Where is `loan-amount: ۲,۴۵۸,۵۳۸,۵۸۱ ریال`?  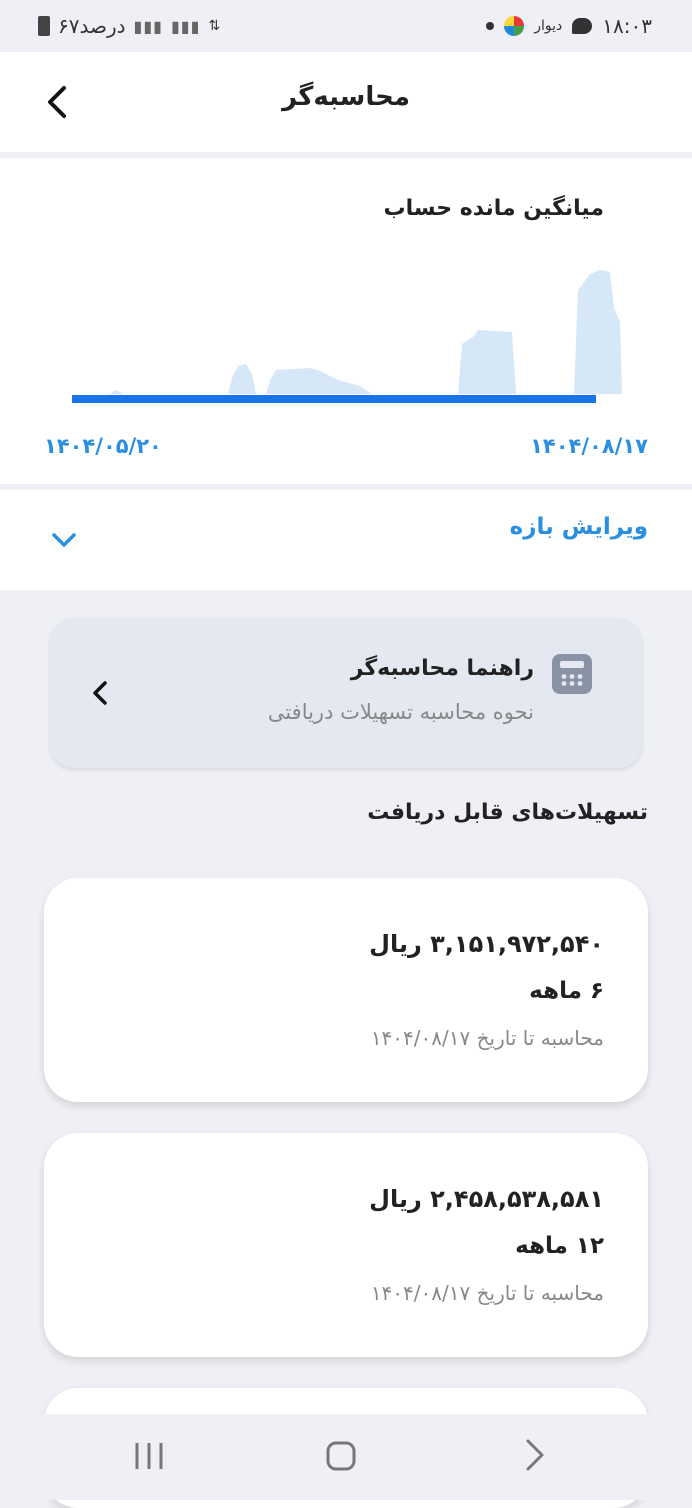
loan-amount: ۲,۴۵۸,۵۳۸,۵۸۱ ریال is located at coordinates (486, 1199).